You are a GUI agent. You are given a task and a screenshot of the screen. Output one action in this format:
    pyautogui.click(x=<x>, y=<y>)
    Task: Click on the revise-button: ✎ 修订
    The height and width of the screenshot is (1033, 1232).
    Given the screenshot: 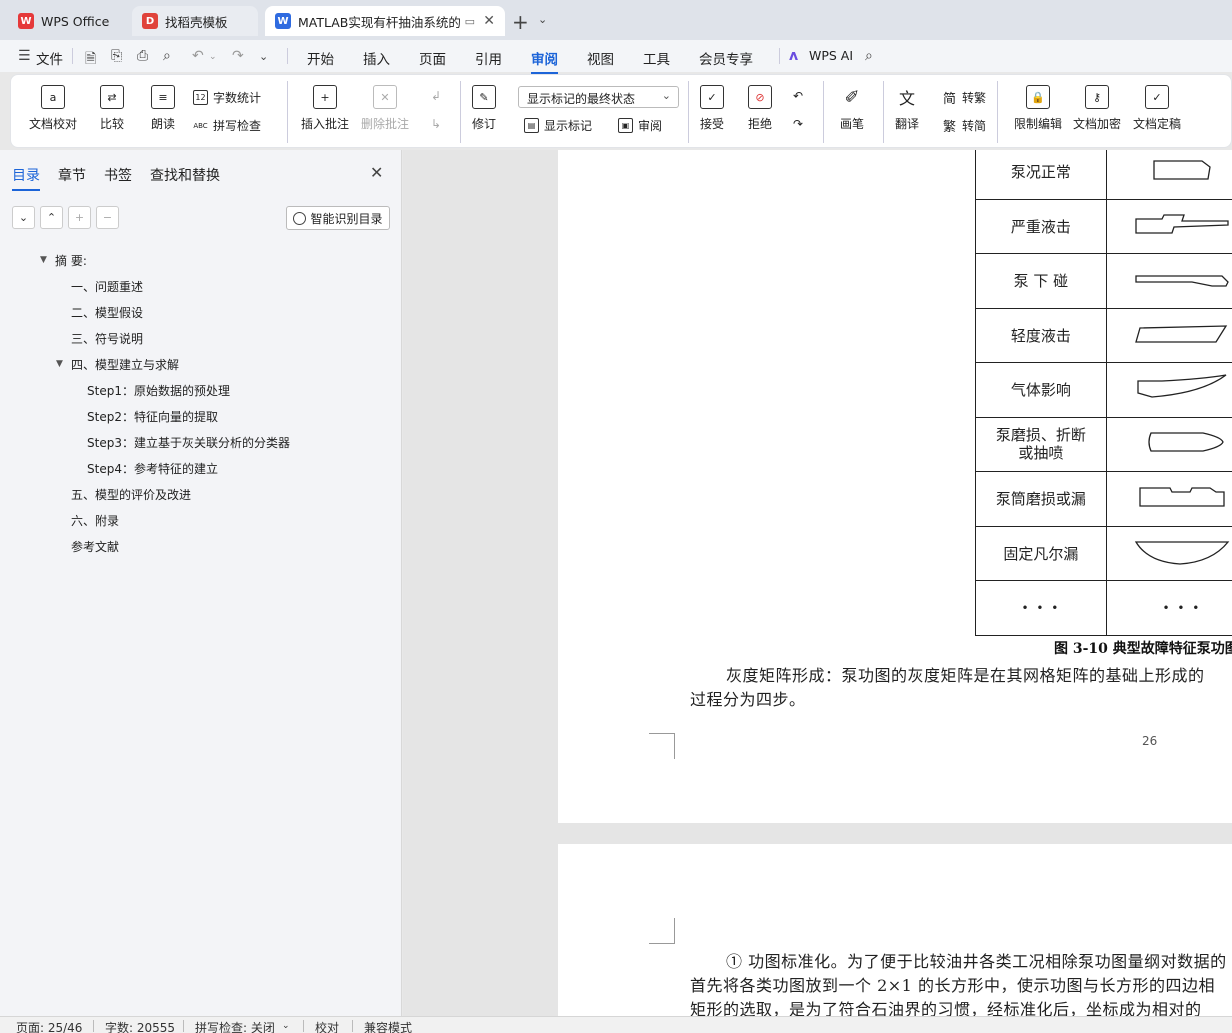 What is the action you would take?
    pyautogui.click(x=484, y=108)
    